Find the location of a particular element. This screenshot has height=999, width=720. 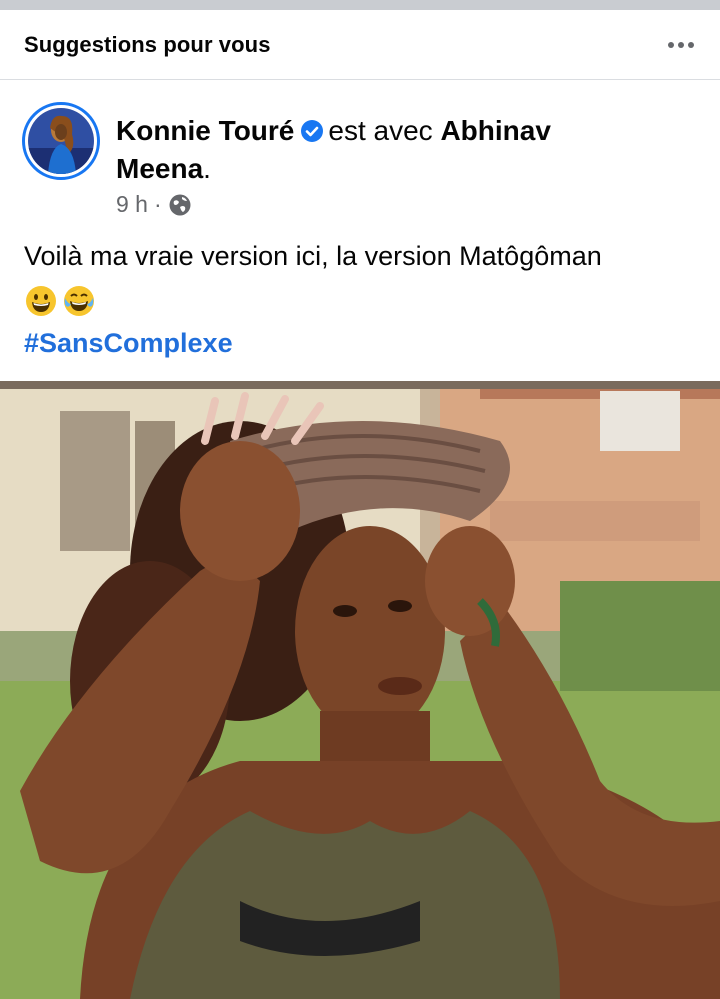

more-horizontal-icon is located at coordinates (671, 44).